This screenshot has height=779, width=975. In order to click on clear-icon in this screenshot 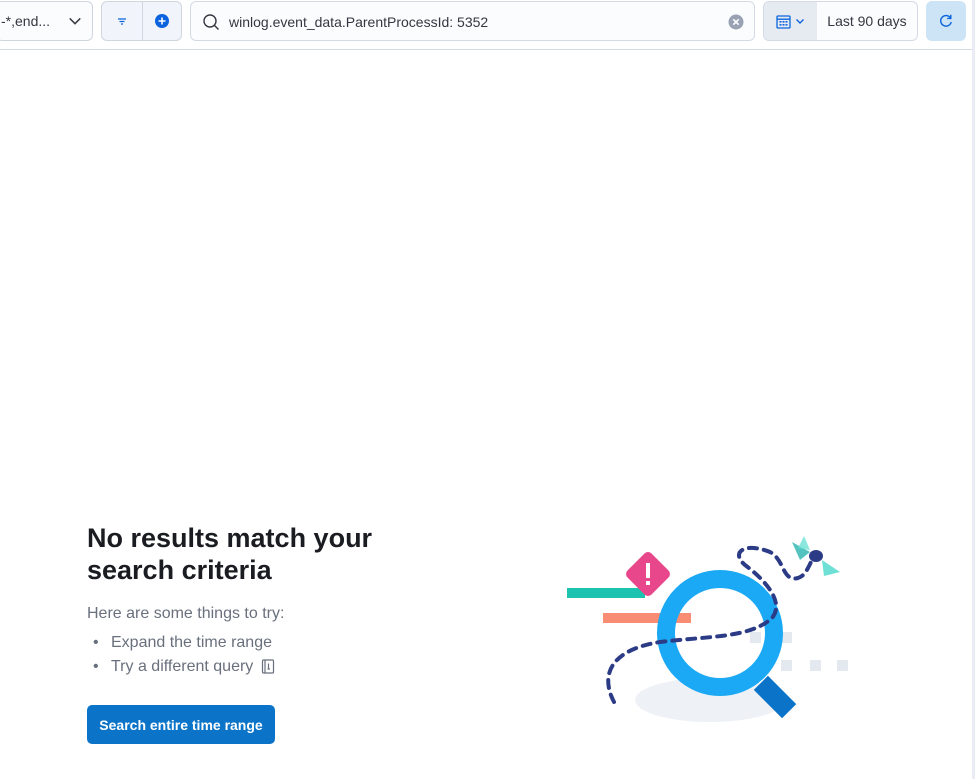, I will do `click(736, 22)`.